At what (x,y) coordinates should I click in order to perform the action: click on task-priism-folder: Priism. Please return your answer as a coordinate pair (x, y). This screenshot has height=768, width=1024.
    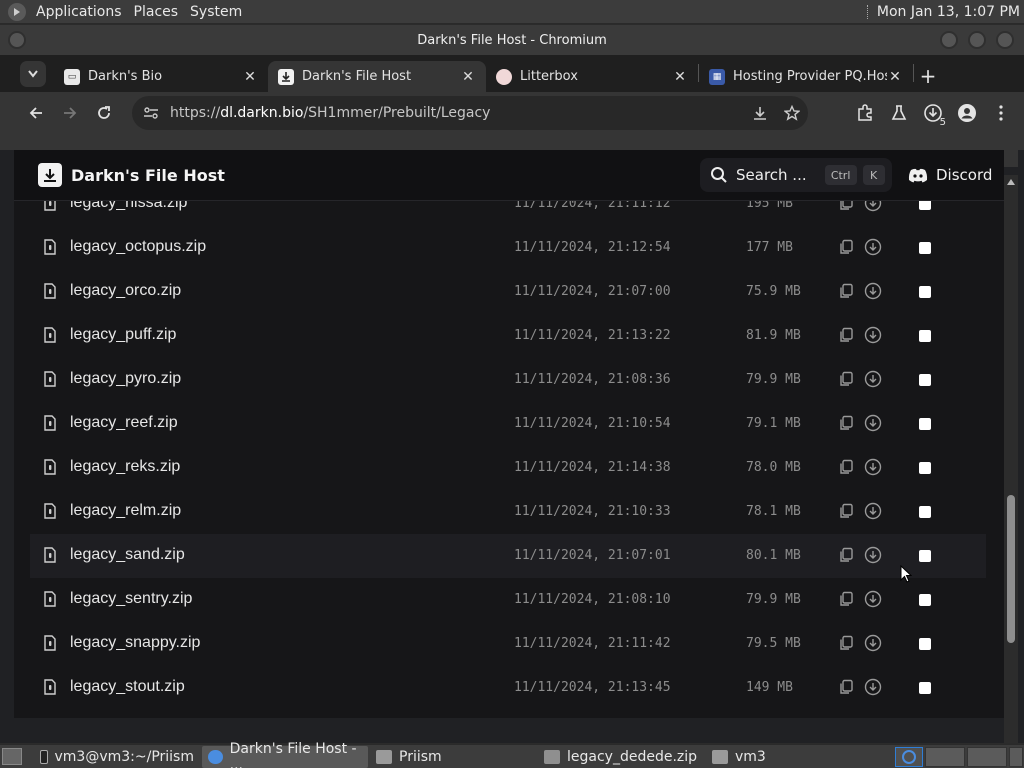
    Looking at the image, I should click on (453, 757).